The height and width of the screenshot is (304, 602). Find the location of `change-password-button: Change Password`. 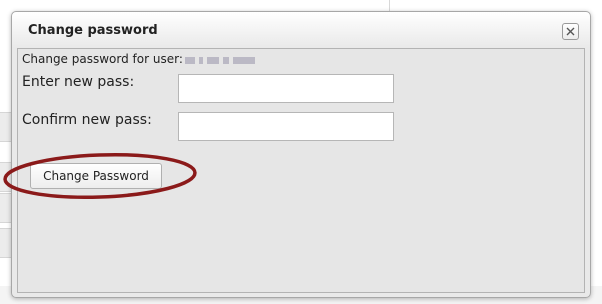

change-password-button: Change Password is located at coordinates (96, 176).